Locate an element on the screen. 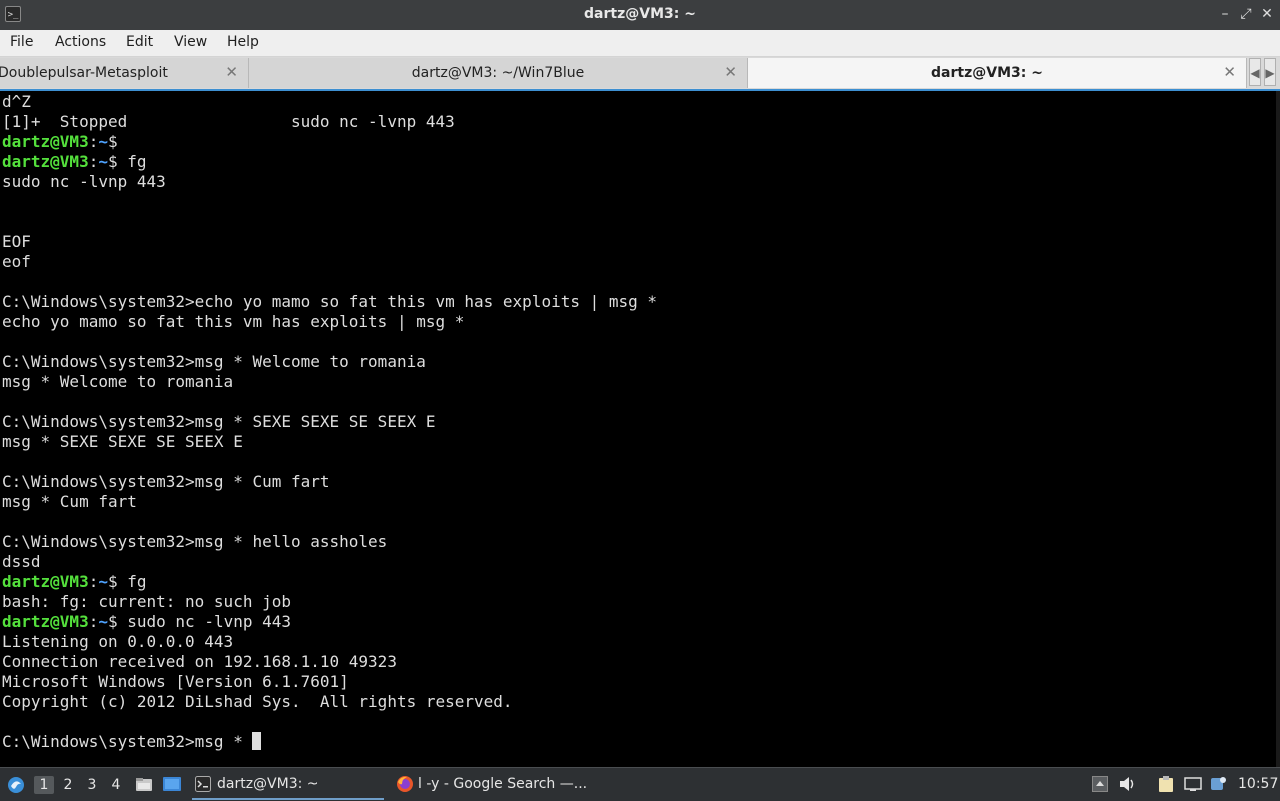  task-label: dartz@VM3: ~ is located at coordinates (268, 784).